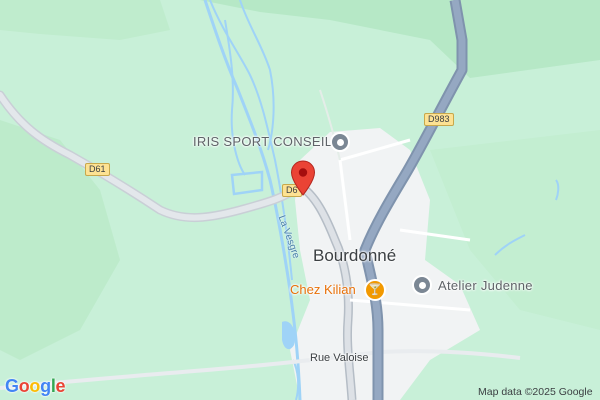  What do you see at coordinates (262, 141) in the screenshot?
I see `poi-label-iris-sport-conseil: IRIS SPORT CONSEIL` at bounding box center [262, 141].